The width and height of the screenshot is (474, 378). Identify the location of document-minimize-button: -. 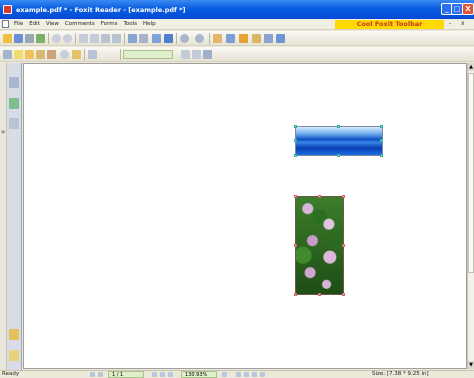
(450, 23).